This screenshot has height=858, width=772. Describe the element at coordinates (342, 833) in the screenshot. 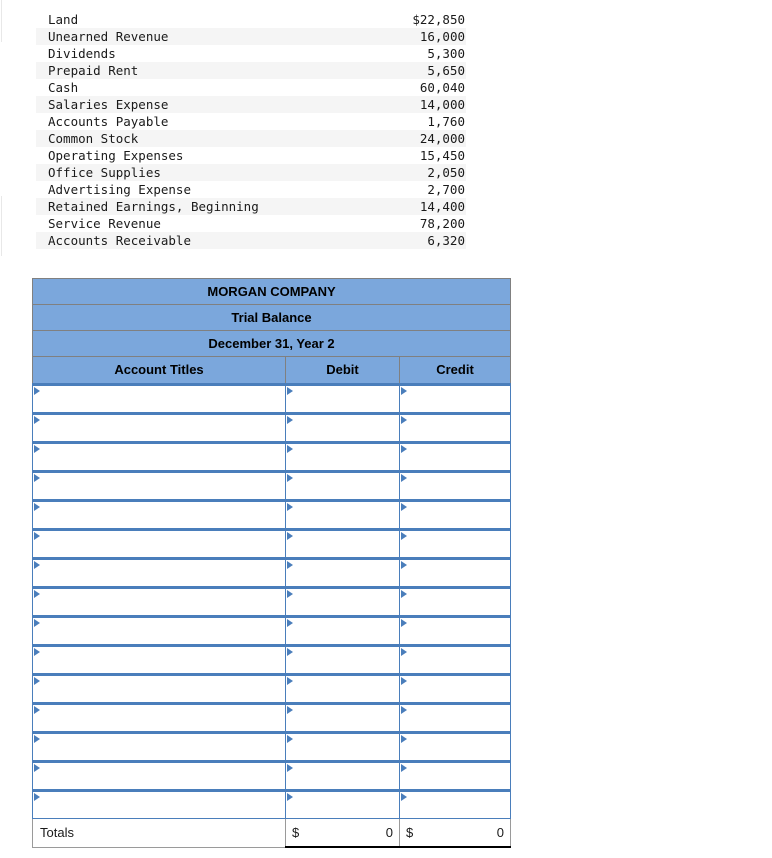

I see `totals-debit-cell: $ 0` at that location.